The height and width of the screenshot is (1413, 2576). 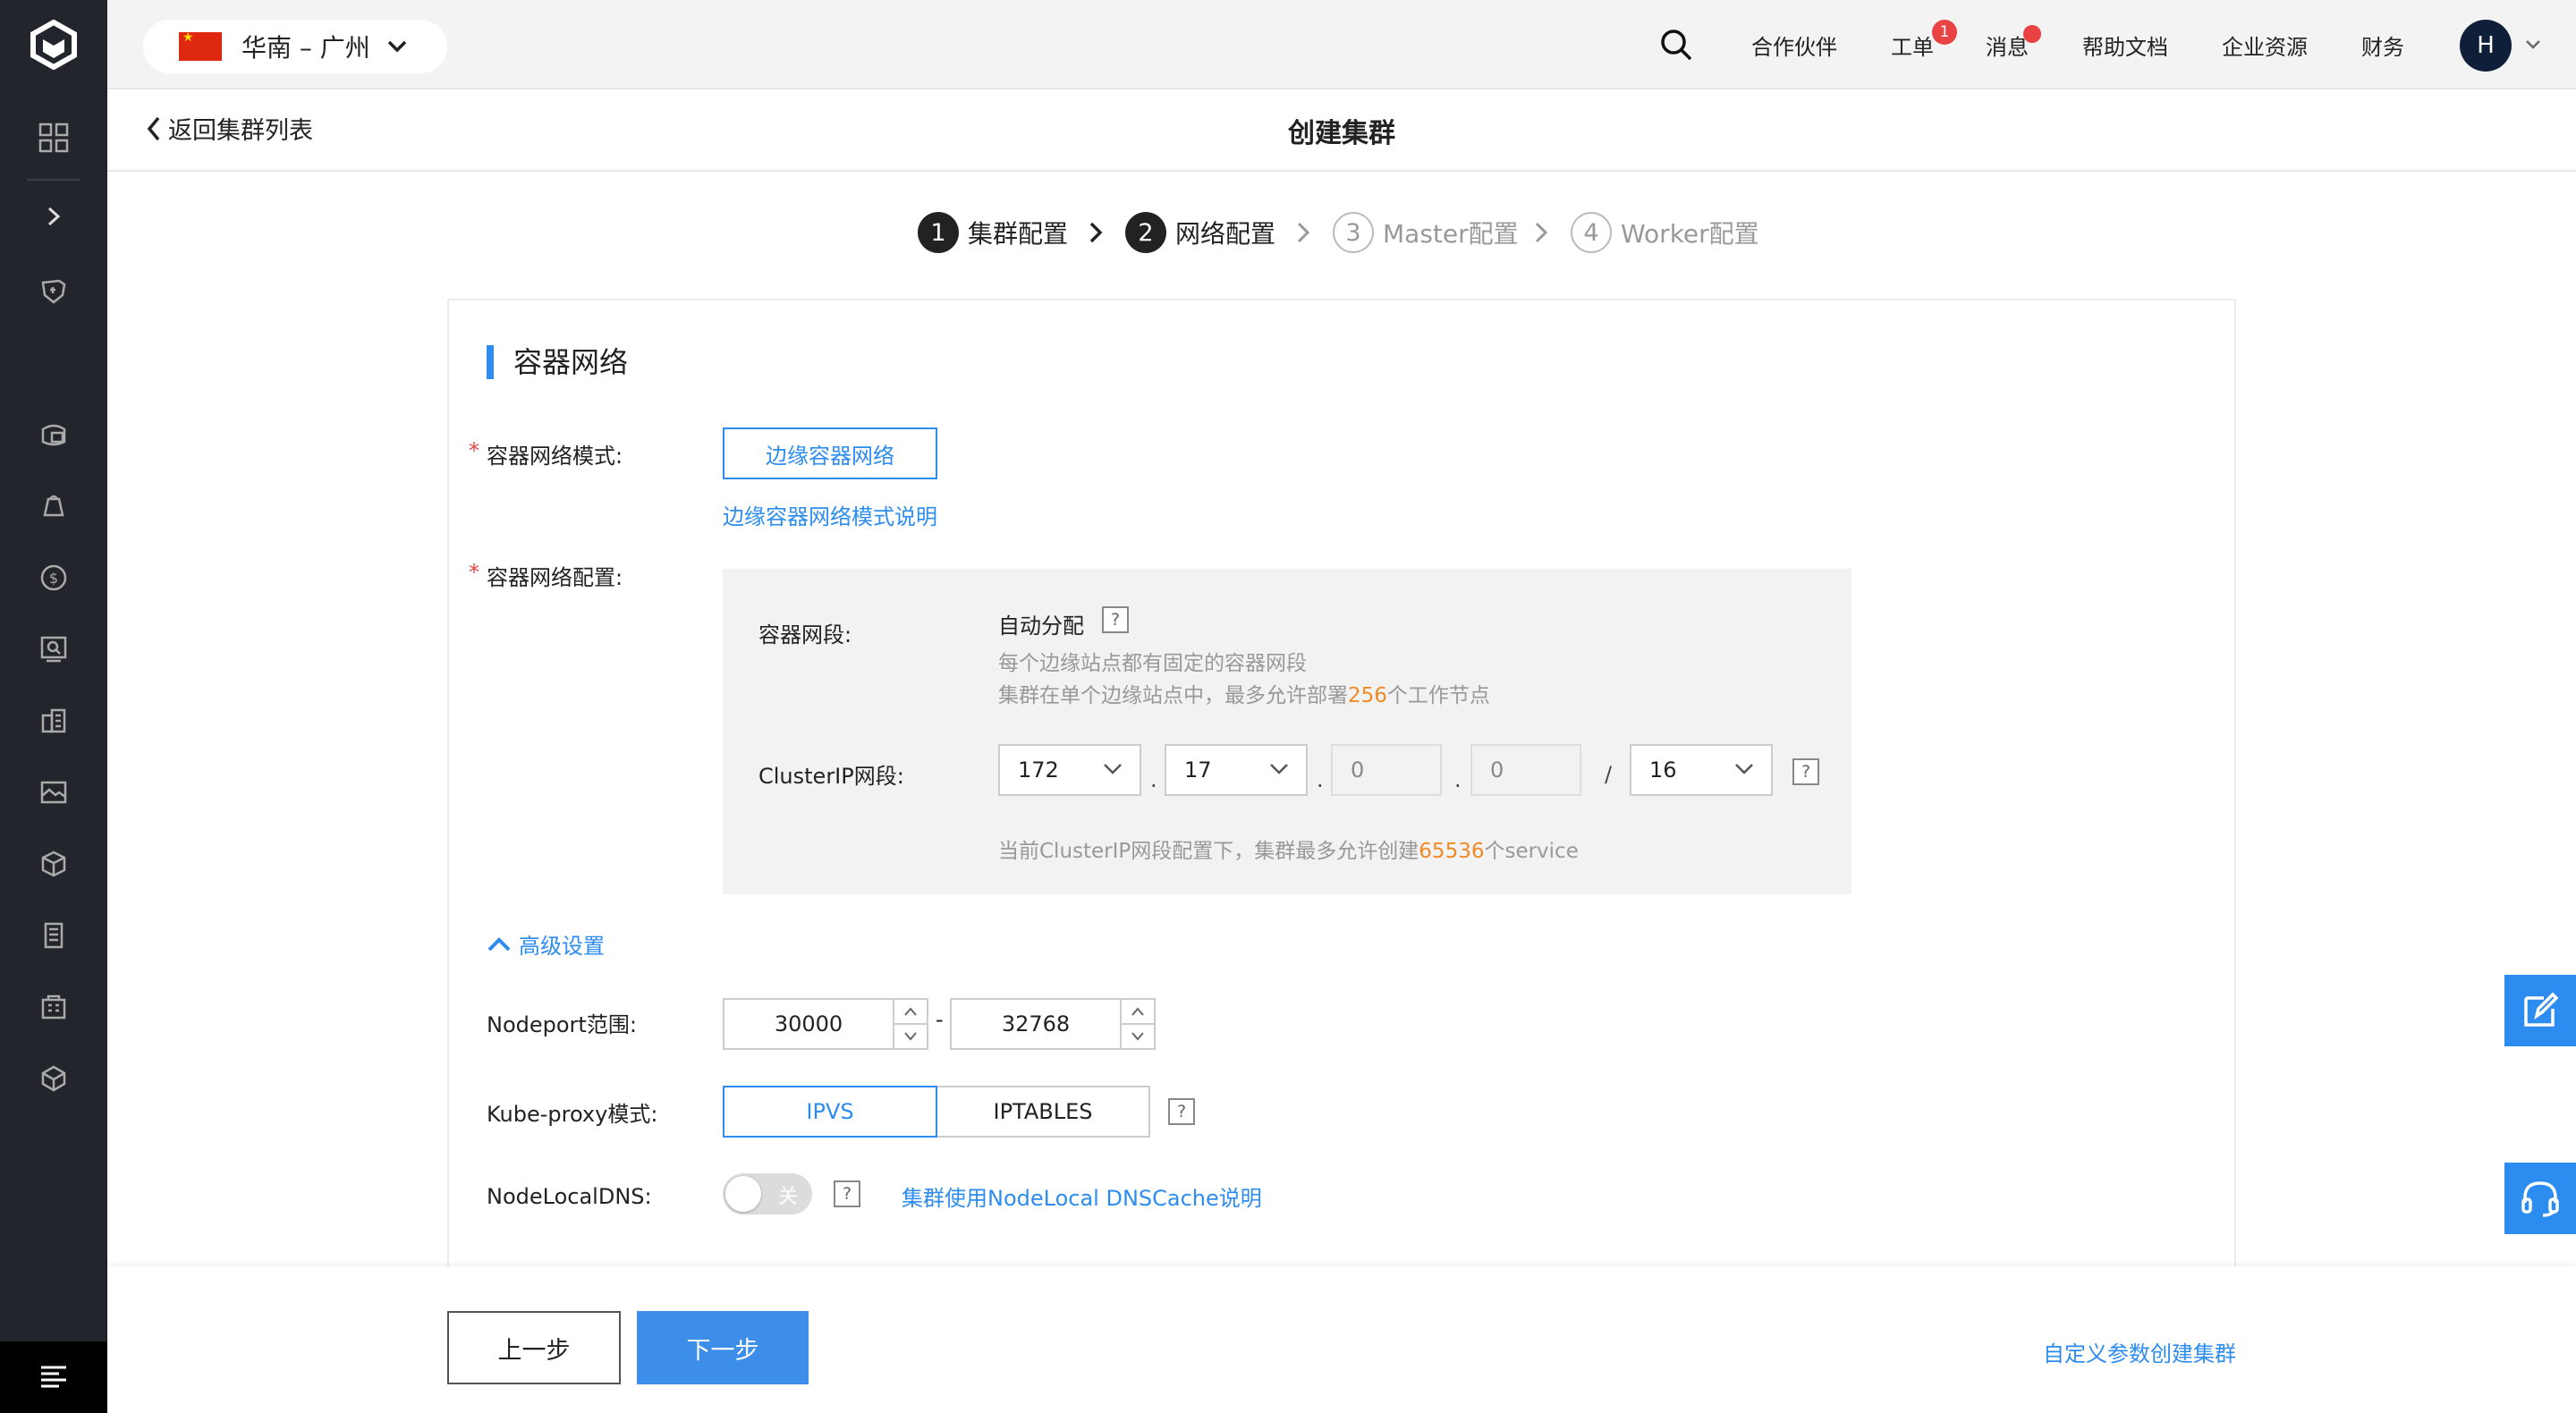 I want to click on avatar-chevron-icon, so click(x=2533, y=44).